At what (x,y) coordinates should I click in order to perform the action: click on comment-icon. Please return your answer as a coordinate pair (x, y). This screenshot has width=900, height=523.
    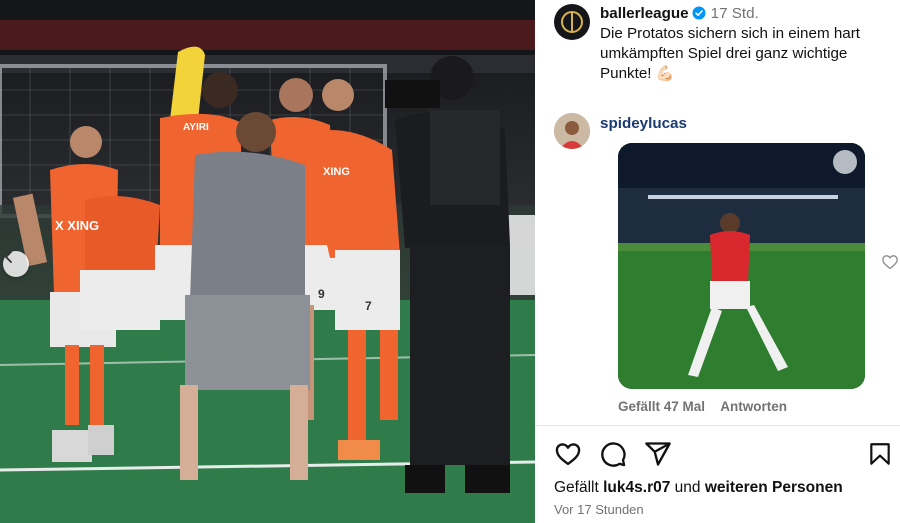
    Looking at the image, I should click on (613, 454).